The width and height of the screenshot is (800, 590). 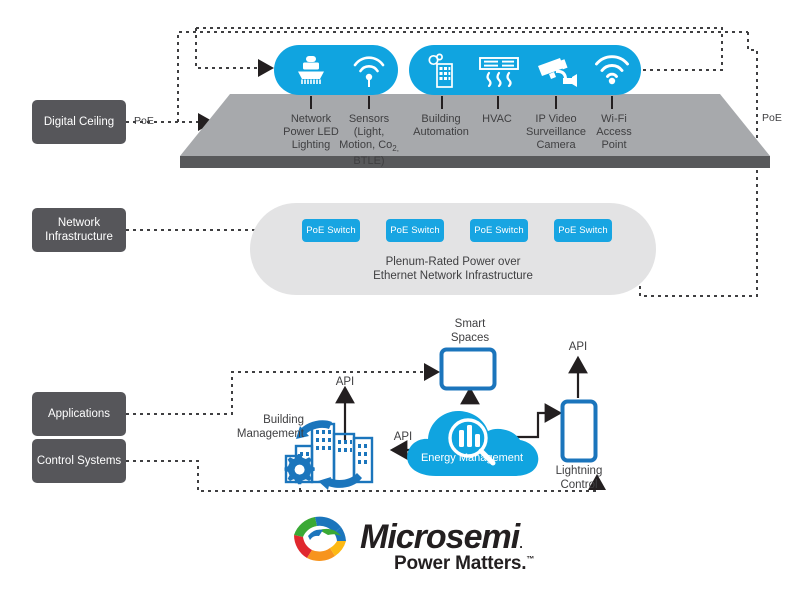 What do you see at coordinates (311, 70) in the screenshot?
I see `led-lighting-icon` at bounding box center [311, 70].